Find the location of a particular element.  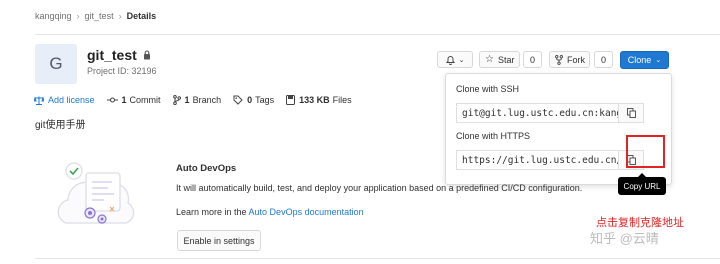

commits-link: 1 Commit is located at coordinates (133, 100).